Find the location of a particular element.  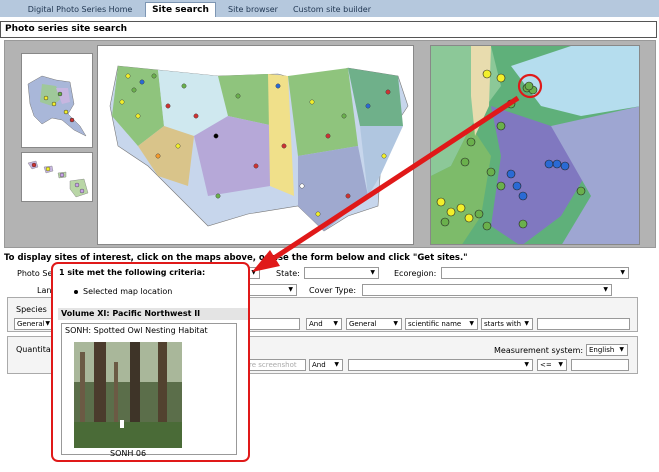

criteria-item: Selected map location is located at coordinates (128, 291).